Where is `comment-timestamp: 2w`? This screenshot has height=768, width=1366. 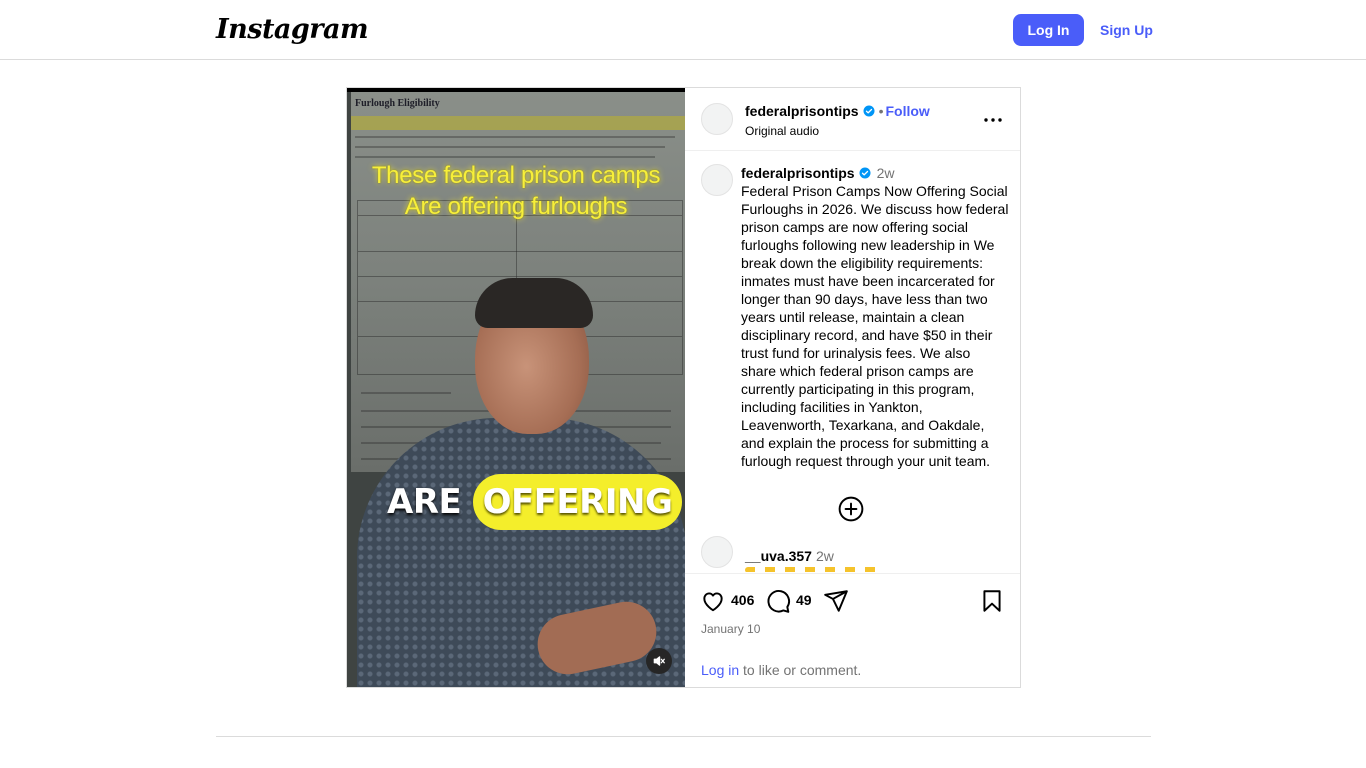 comment-timestamp: 2w is located at coordinates (825, 556).